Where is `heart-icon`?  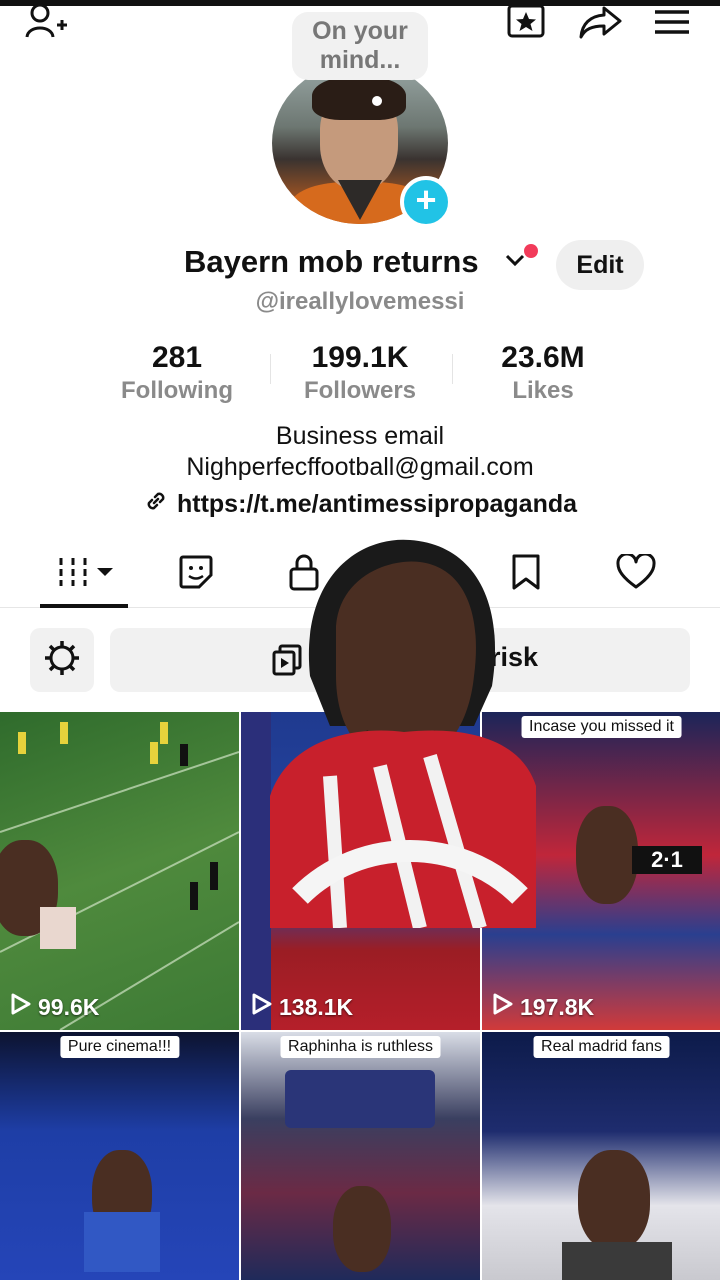 heart-icon is located at coordinates (636, 573).